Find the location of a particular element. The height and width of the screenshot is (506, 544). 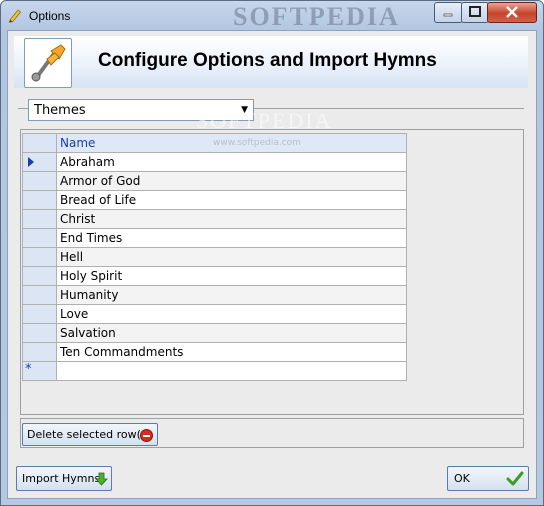

current-row-icon is located at coordinates (31, 162).